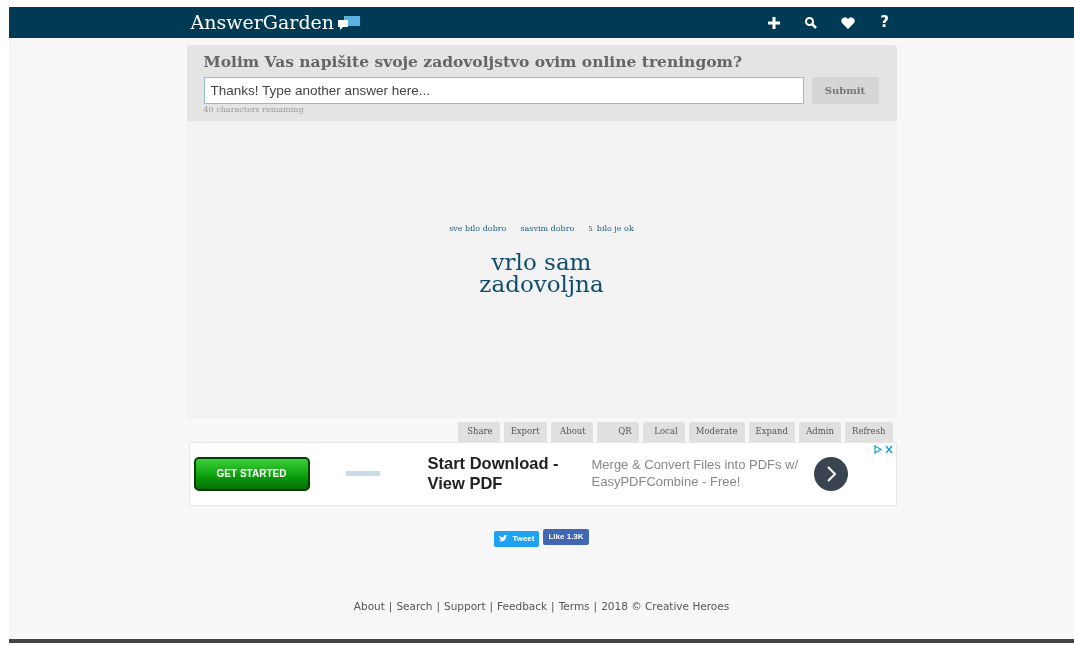 The image size is (1074, 646). Describe the element at coordinates (617, 431) in the screenshot. I see `tool-tab: QR` at that location.